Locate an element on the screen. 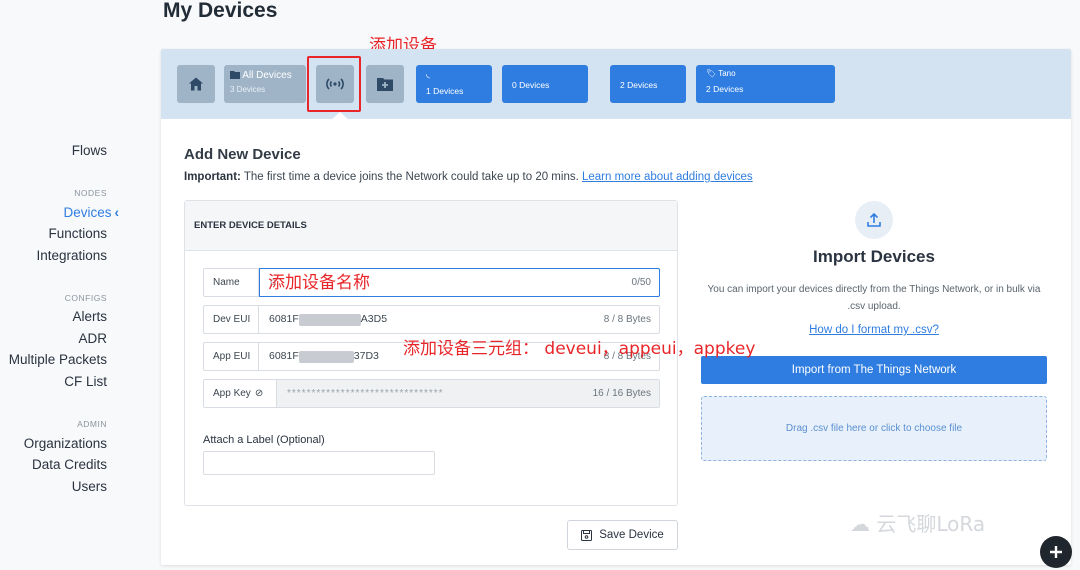 The width and height of the screenshot is (1080, 570). dev-eui-end: A3D5 is located at coordinates (374, 319).